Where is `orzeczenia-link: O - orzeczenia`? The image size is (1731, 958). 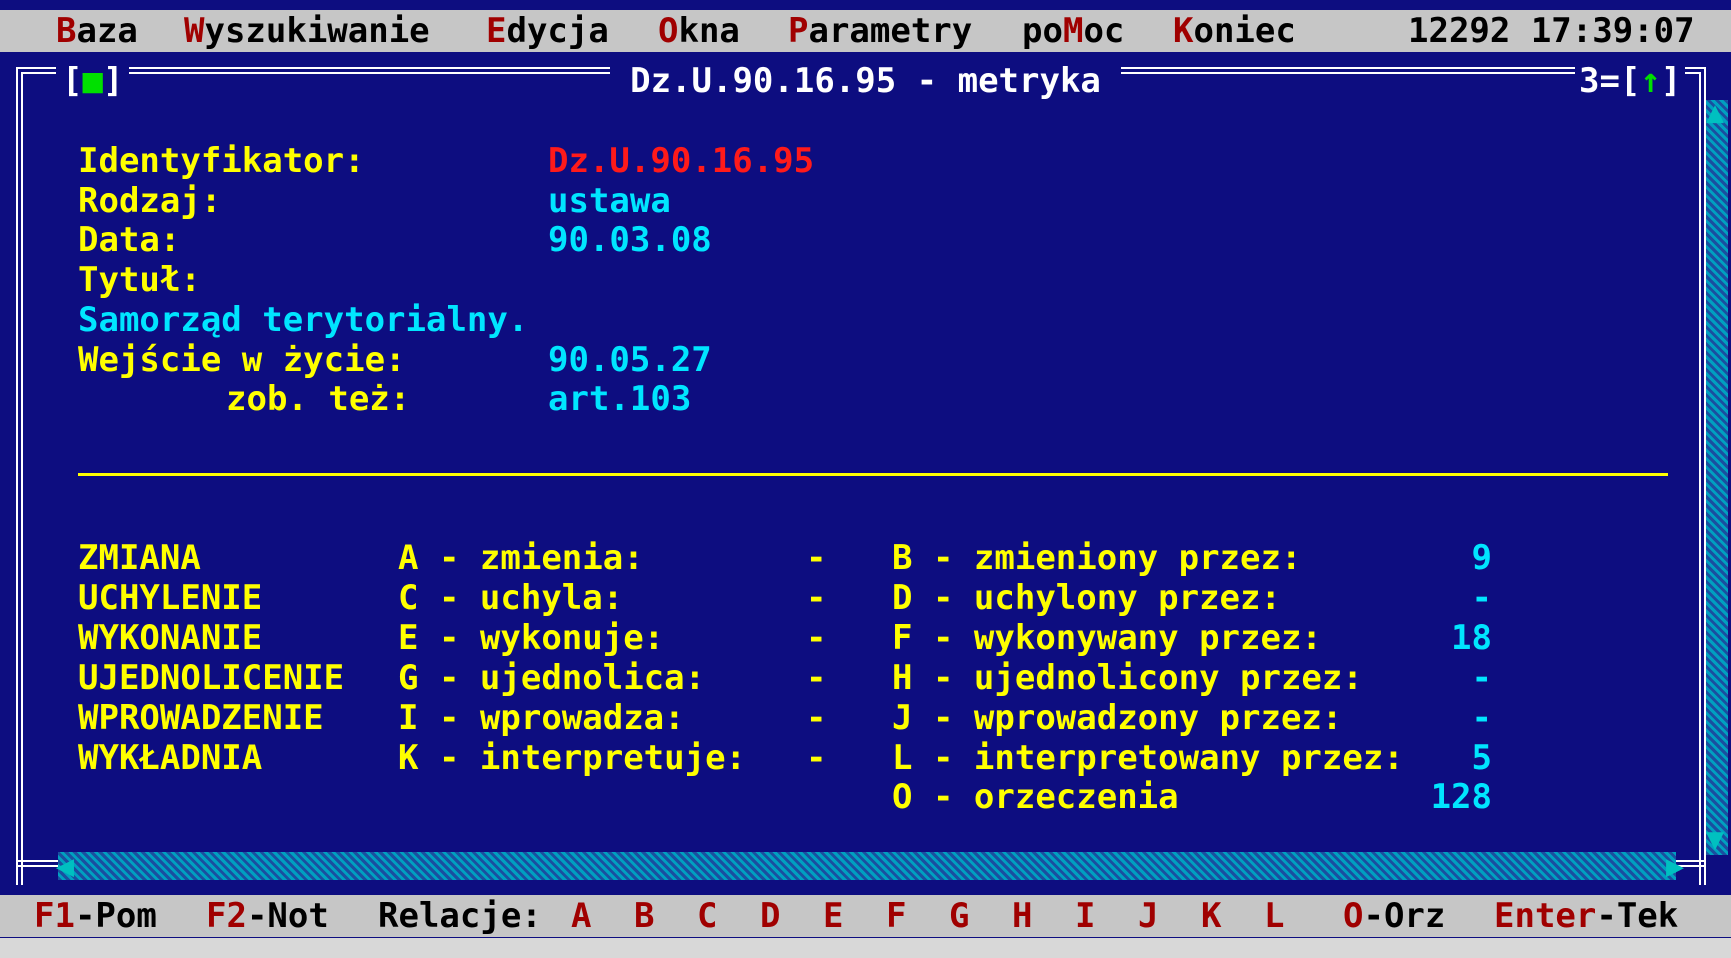 orzeczenia-link: O - orzeczenia is located at coordinates (1035, 797).